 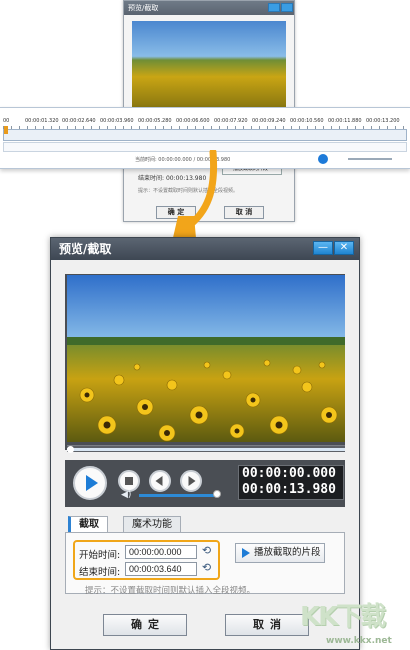 What do you see at coordinates (344, 248) in the screenshot?
I see `close-button: ✕` at bounding box center [344, 248].